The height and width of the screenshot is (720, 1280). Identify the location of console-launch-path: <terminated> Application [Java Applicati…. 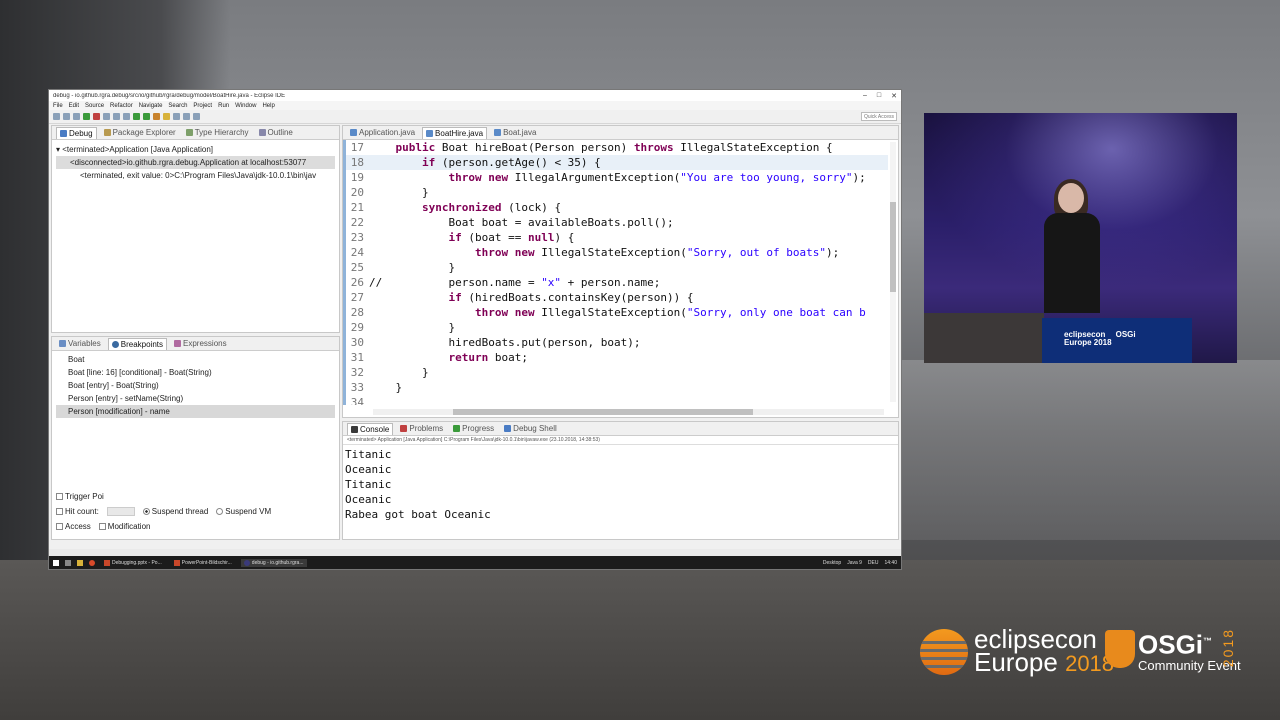
(620, 440).